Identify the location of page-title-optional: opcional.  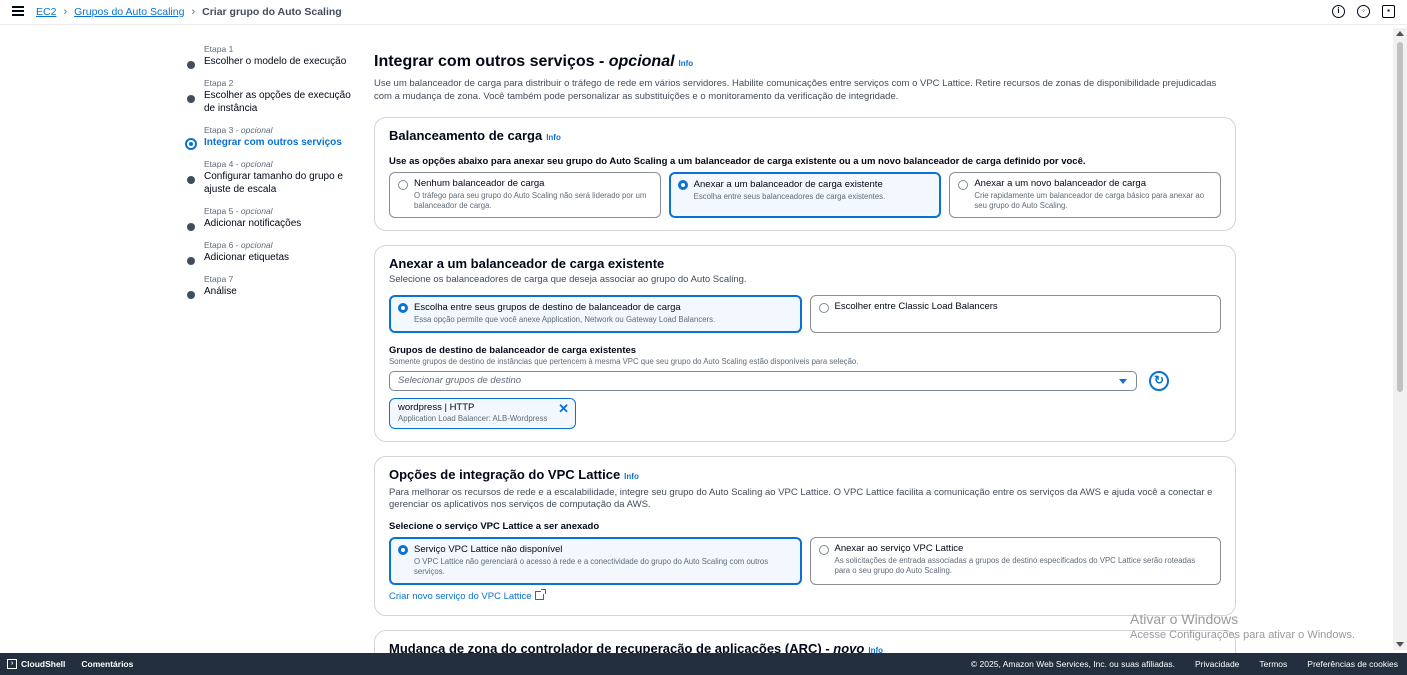
(641, 61).